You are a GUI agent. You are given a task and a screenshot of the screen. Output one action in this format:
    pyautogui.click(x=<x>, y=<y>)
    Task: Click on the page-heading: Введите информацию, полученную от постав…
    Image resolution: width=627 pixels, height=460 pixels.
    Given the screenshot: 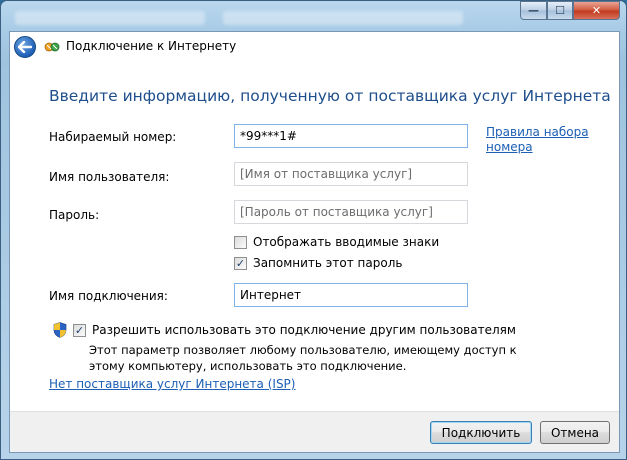 What is the action you would take?
    pyautogui.click(x=330, y=96)
    